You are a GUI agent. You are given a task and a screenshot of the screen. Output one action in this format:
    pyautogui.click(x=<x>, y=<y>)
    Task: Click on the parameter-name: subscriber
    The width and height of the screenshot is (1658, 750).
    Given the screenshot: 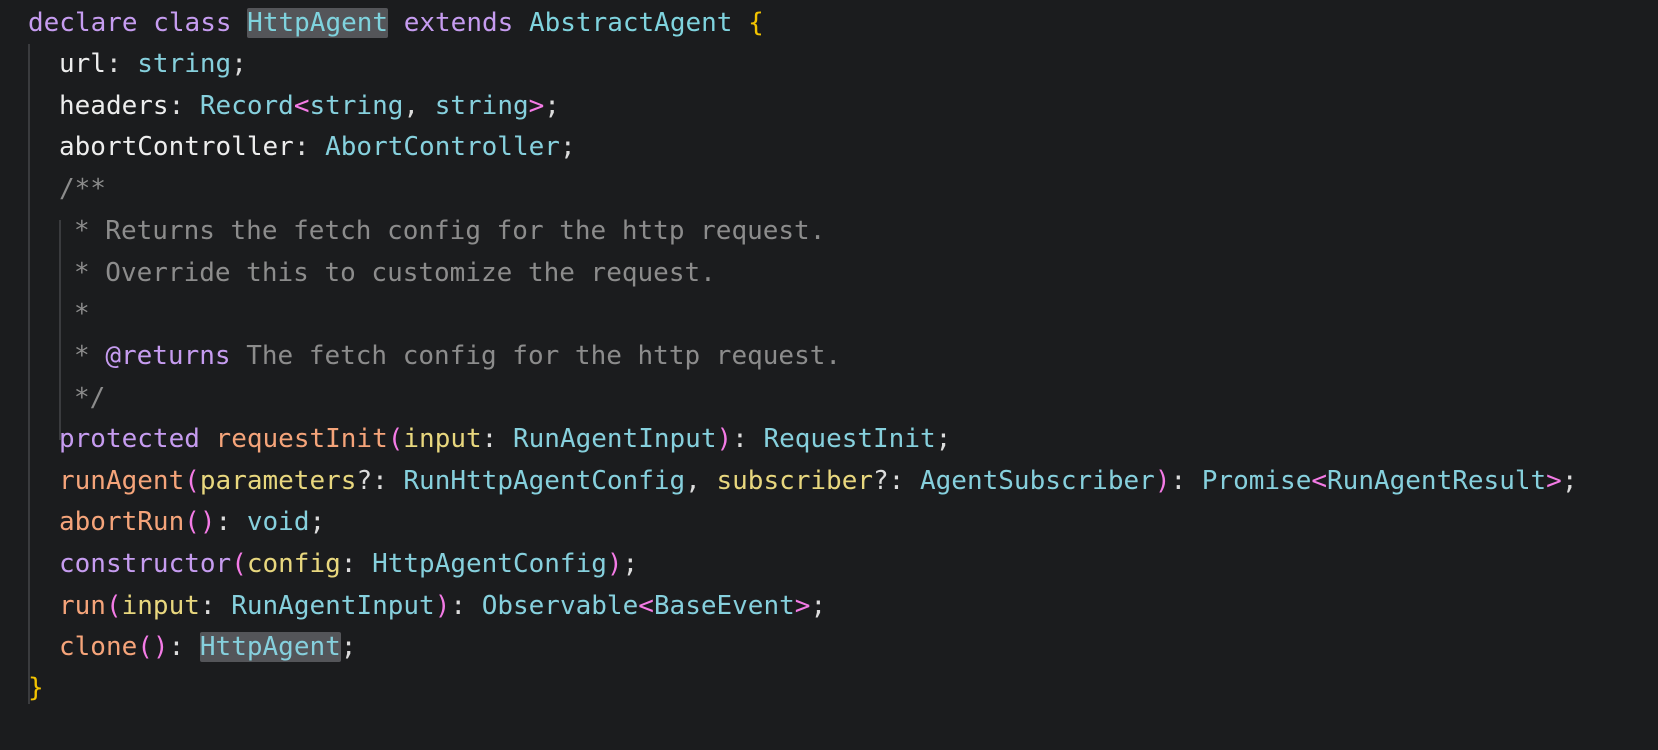 What is the action you would take?
    pyautogui.click(x=795, y=481)
    